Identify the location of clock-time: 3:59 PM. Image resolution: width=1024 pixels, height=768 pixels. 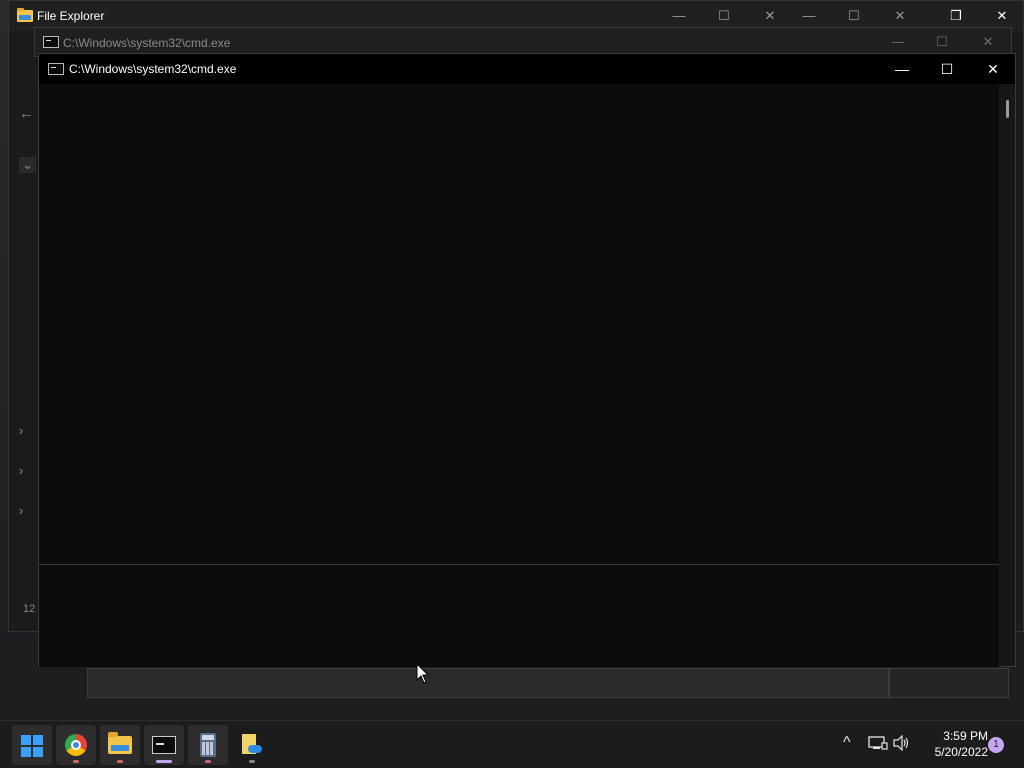
(965, 736).